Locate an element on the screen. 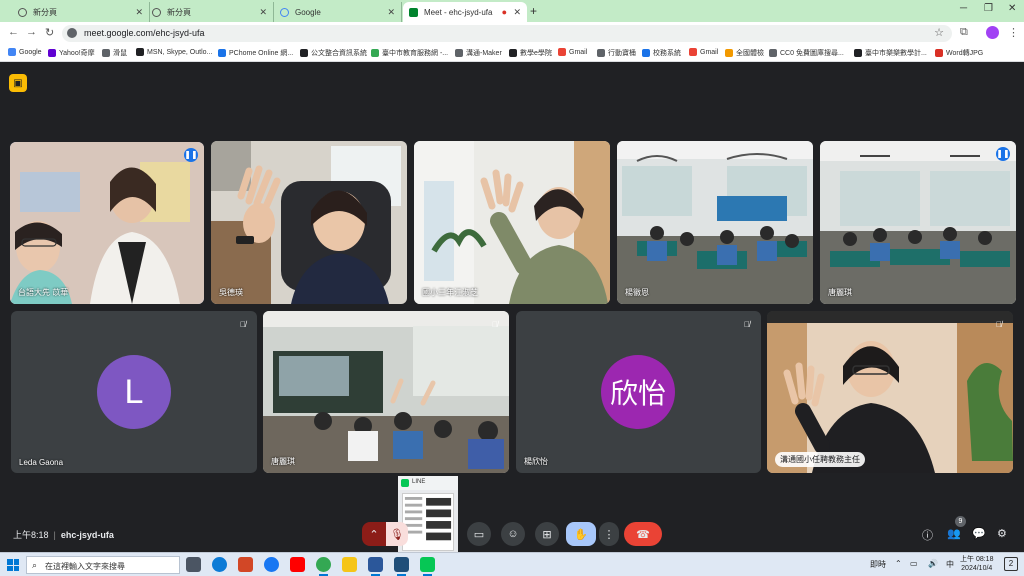  edge-icon is located at coordinates (219, 564).